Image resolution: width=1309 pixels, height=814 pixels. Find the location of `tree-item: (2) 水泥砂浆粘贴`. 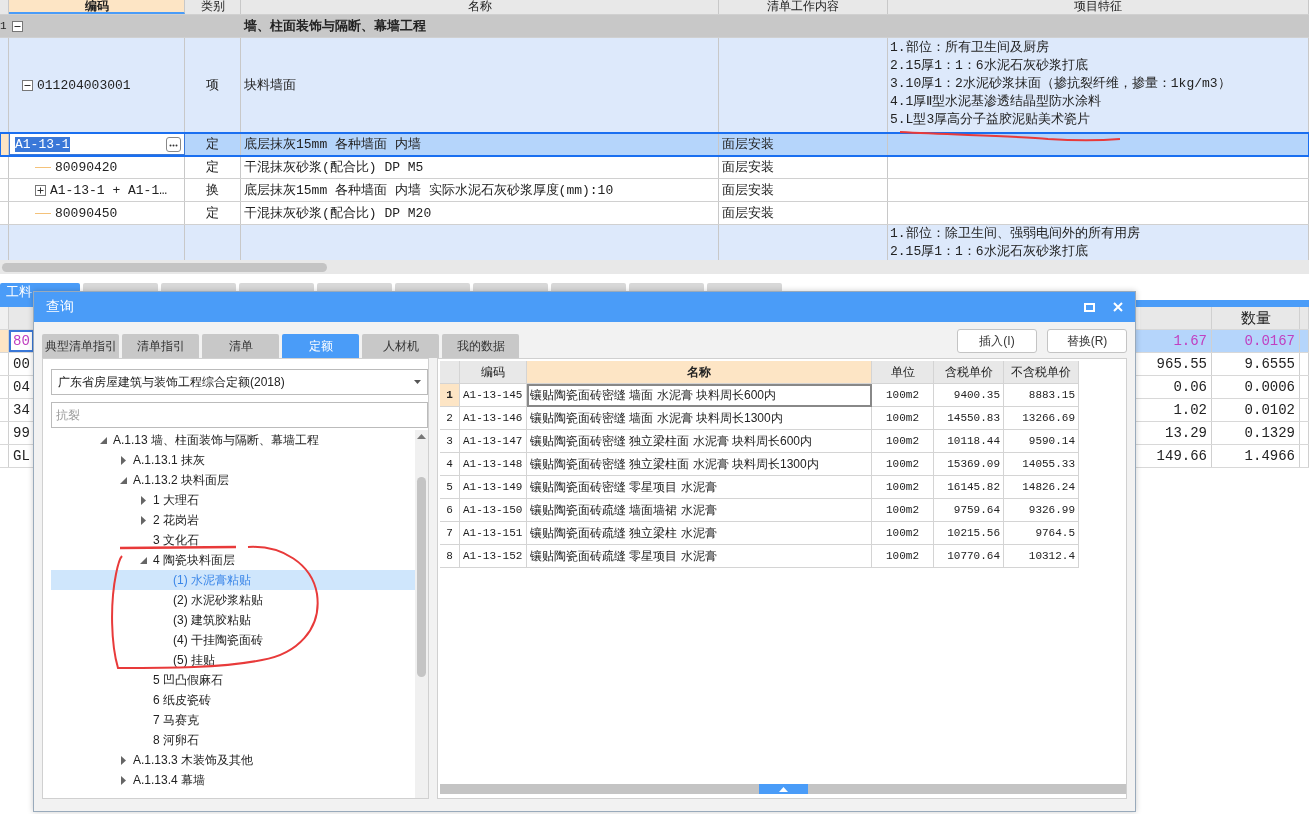

tree-item: (2) 水泥砂浆粘贴 is located at coordinates (233, 600).